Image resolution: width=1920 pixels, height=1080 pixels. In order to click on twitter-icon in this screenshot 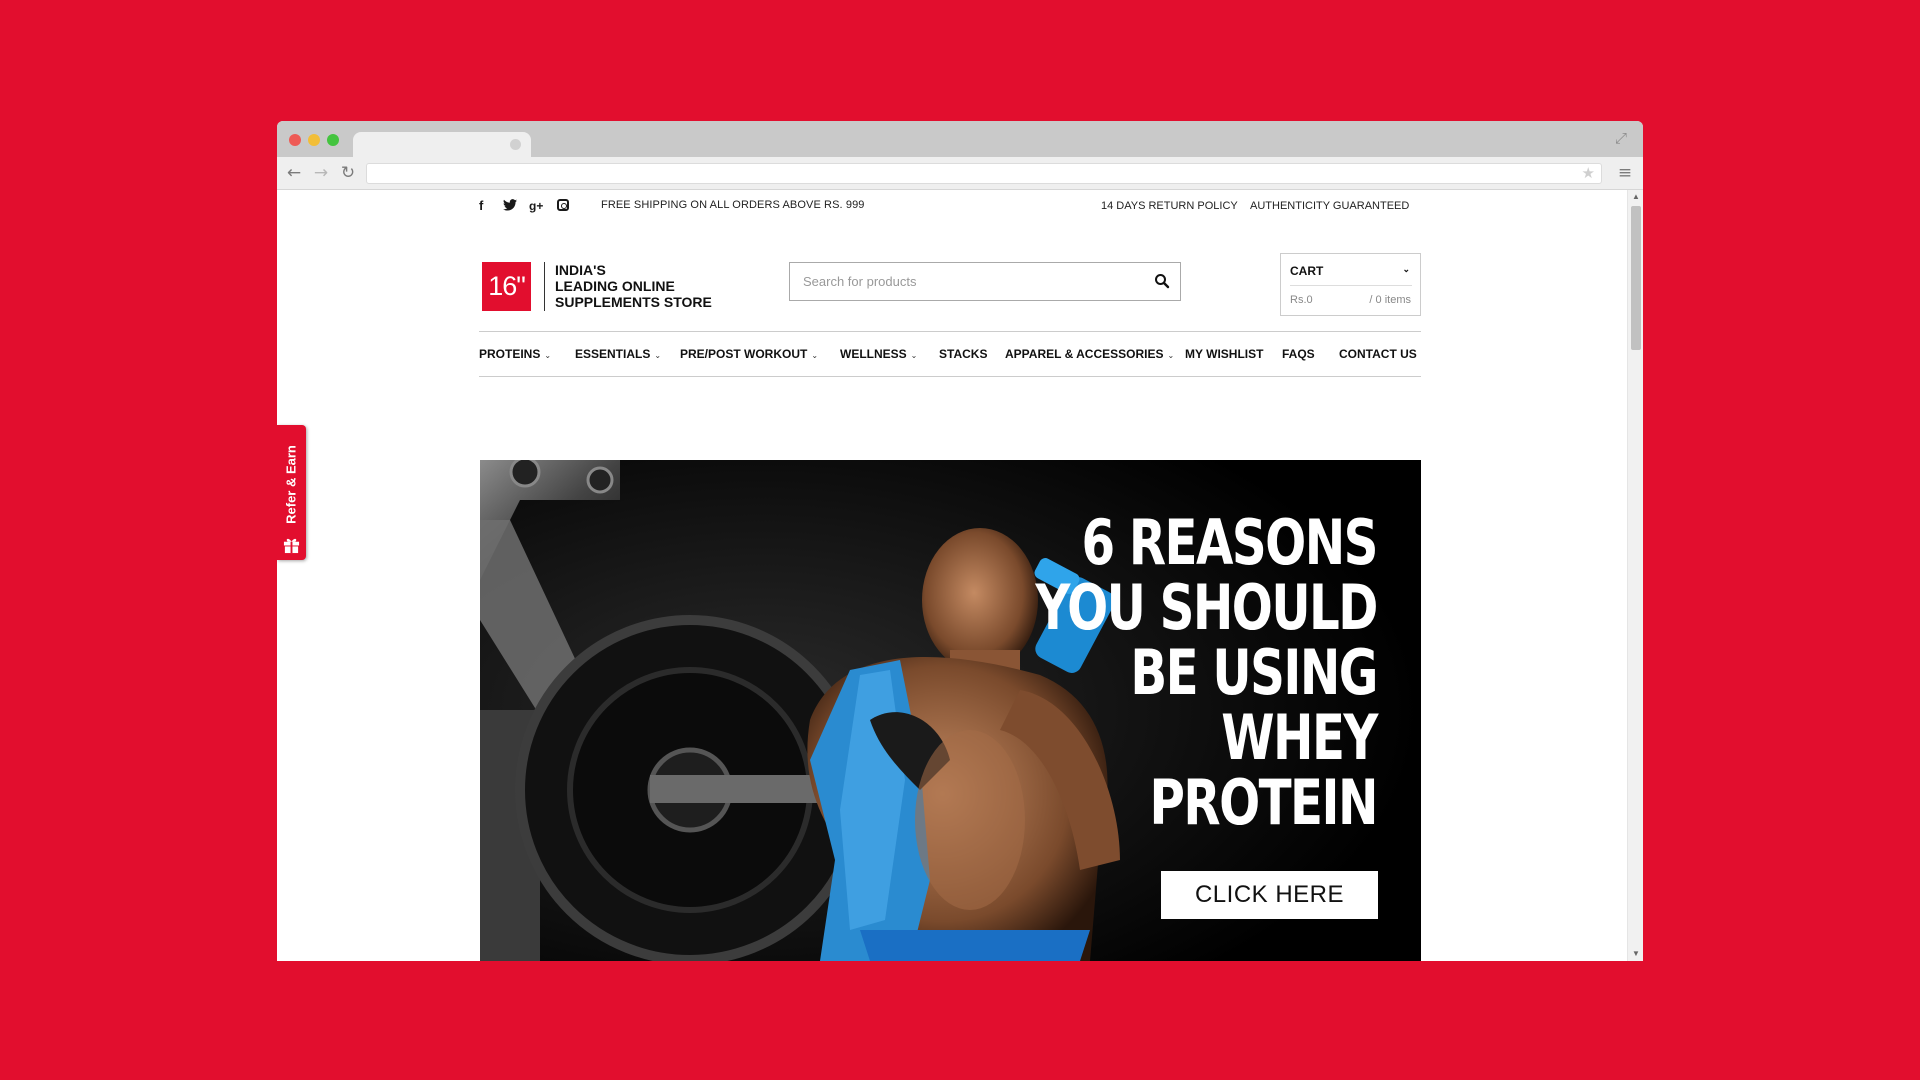, I will do `click(510, 206)`.